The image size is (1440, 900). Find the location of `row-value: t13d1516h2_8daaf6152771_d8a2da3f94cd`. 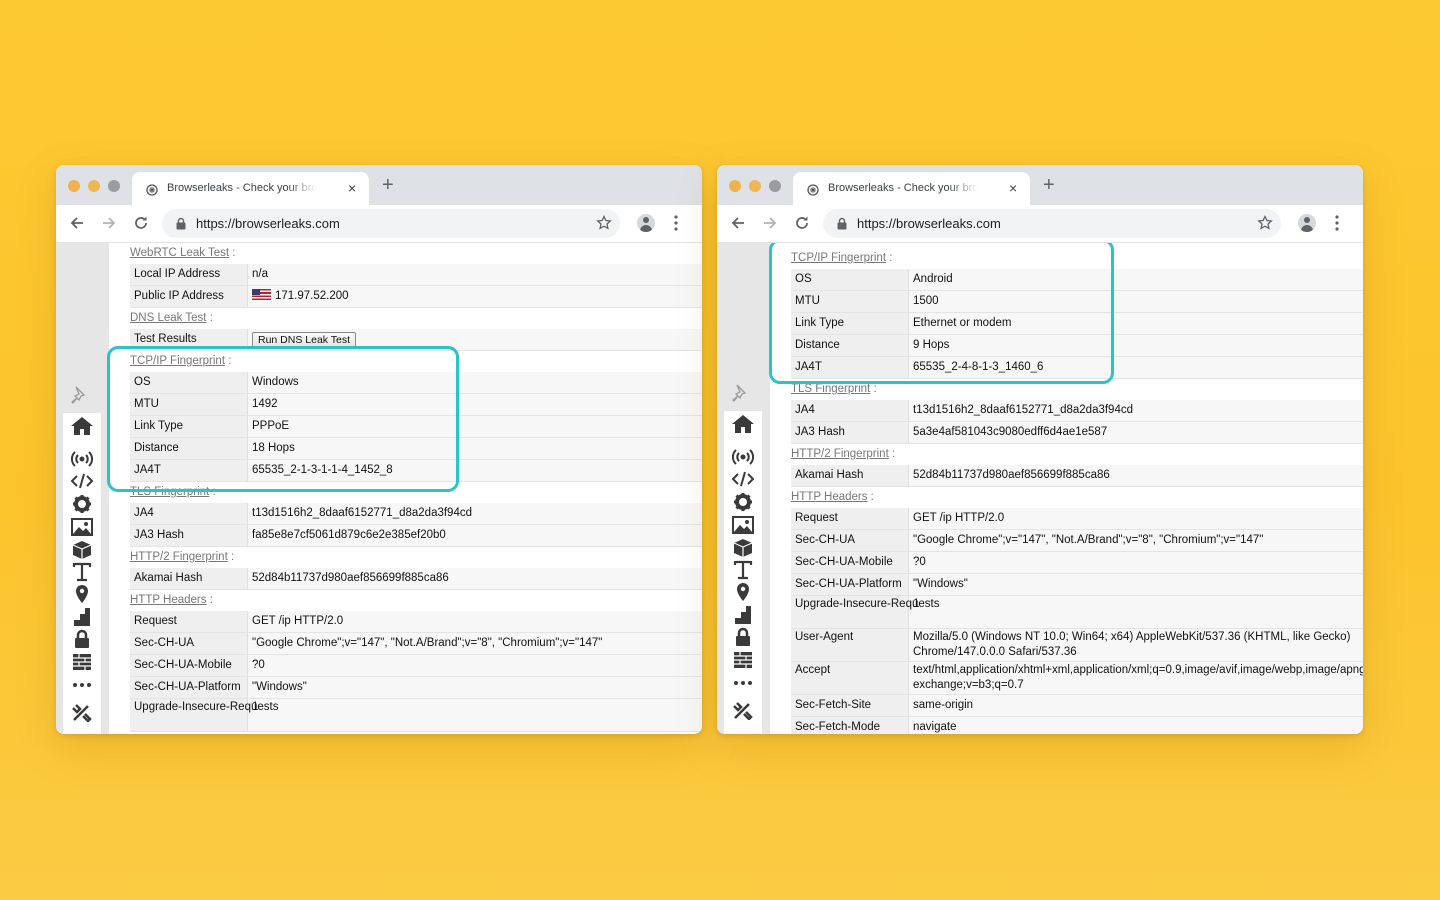

row-value: t13d1516h2_8daaf6152771_d8a2da3f94cd is located at coordinates (1023, 410).